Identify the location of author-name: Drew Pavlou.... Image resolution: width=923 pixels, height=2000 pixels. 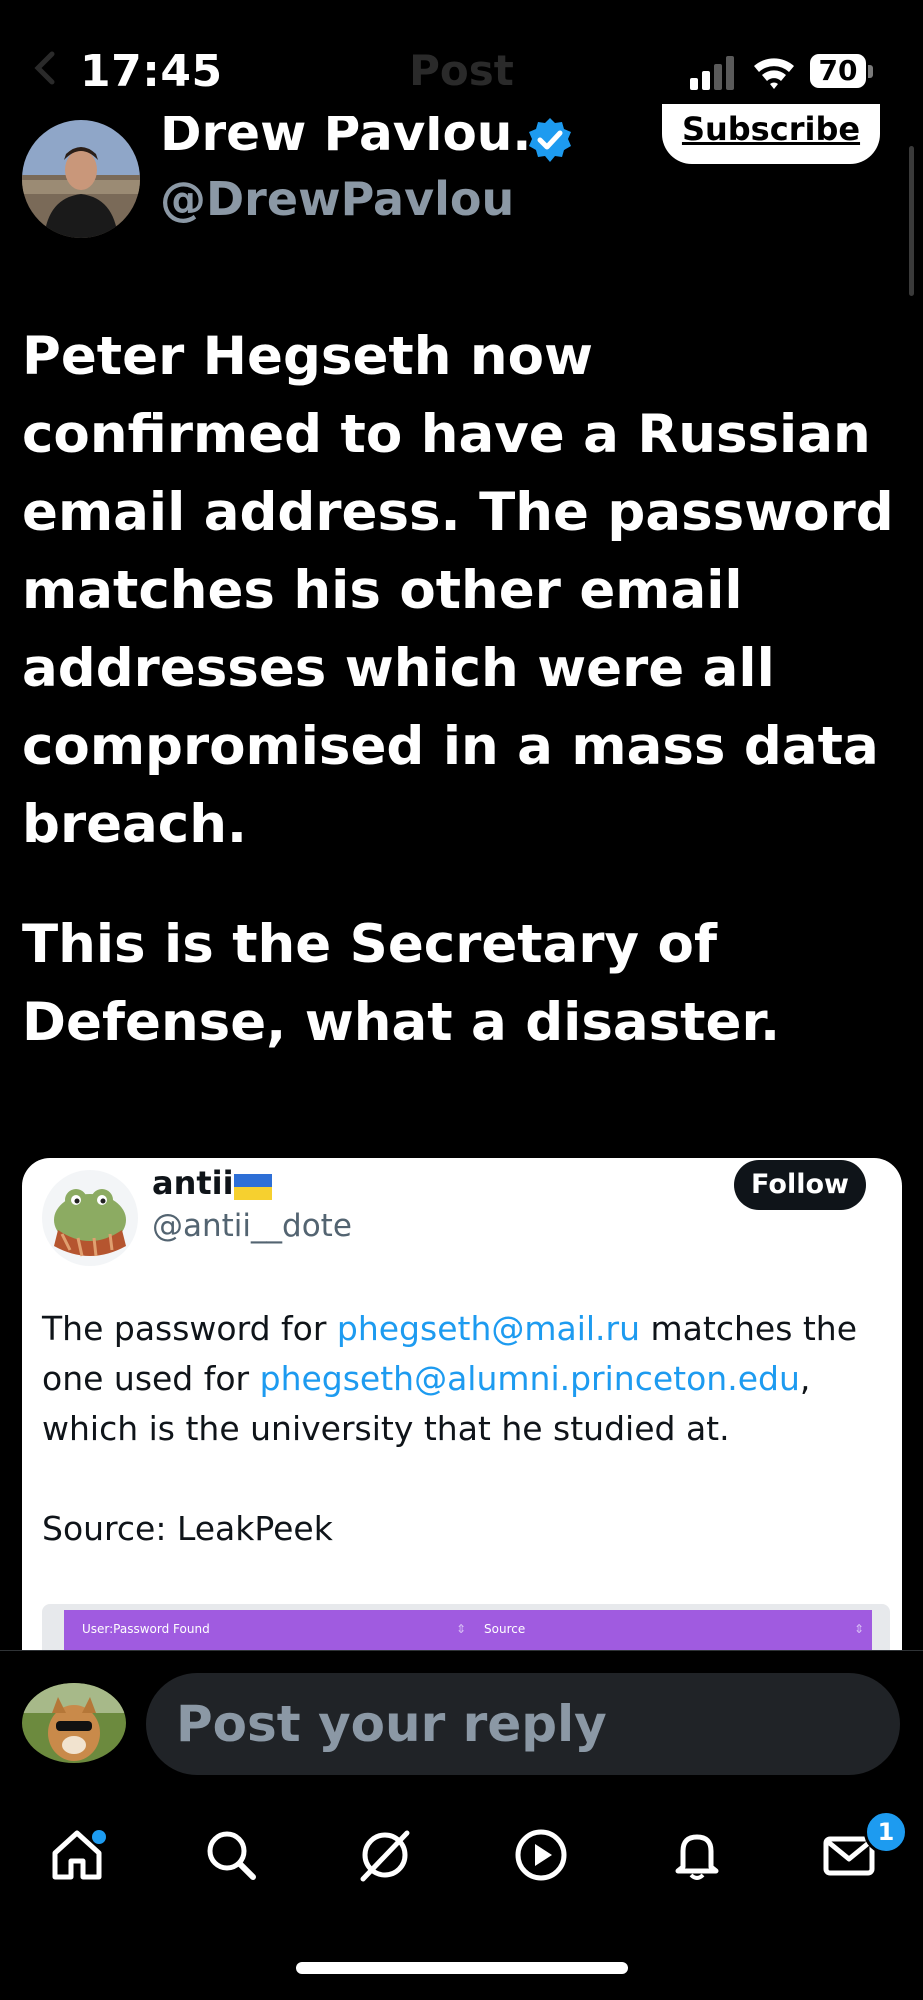
(364, 139).